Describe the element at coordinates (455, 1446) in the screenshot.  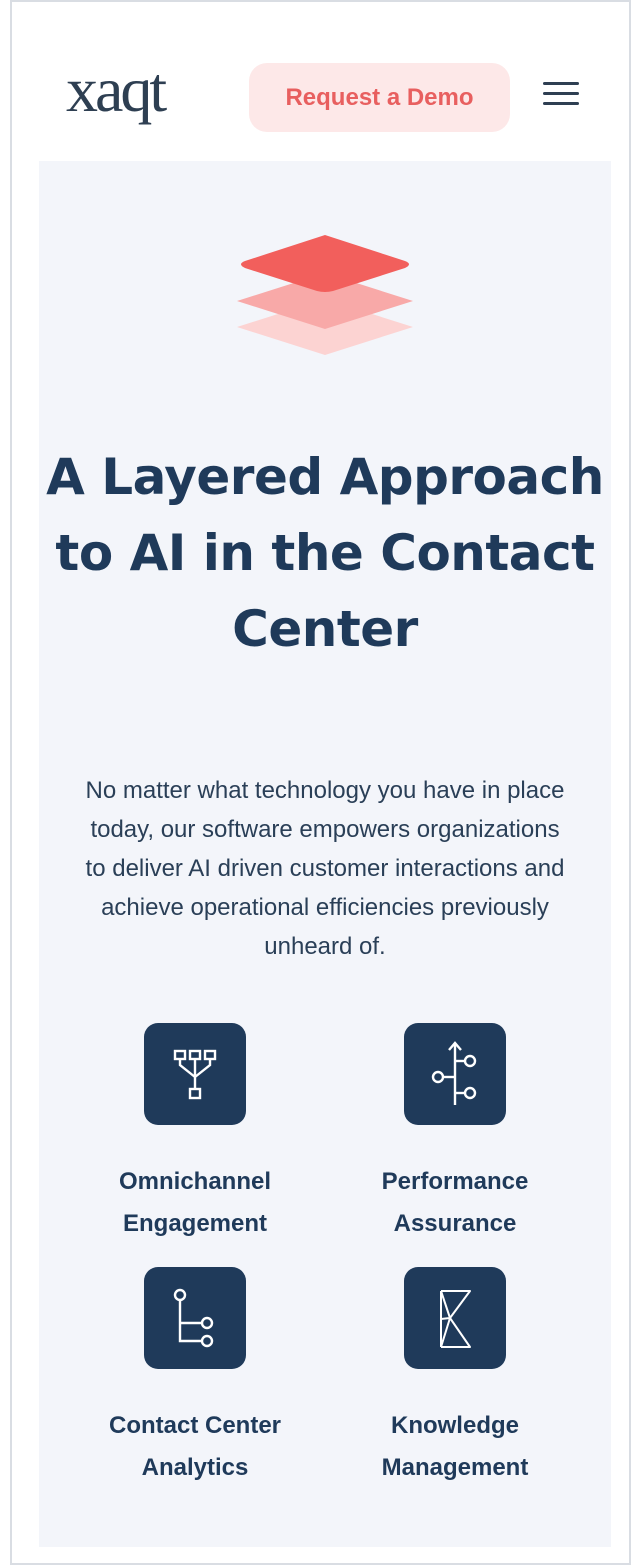
I see `feature-label: Knowledge Management` at that location.